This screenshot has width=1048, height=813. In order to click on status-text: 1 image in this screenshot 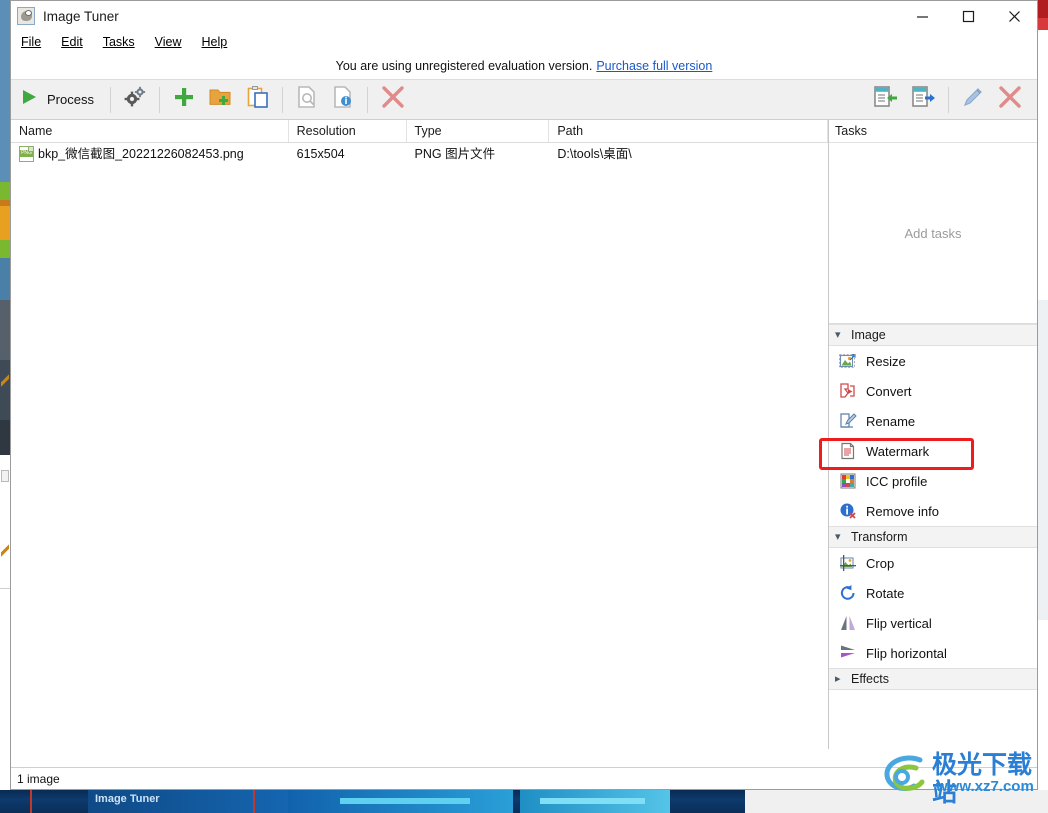, I will do `click(38, 778)`.